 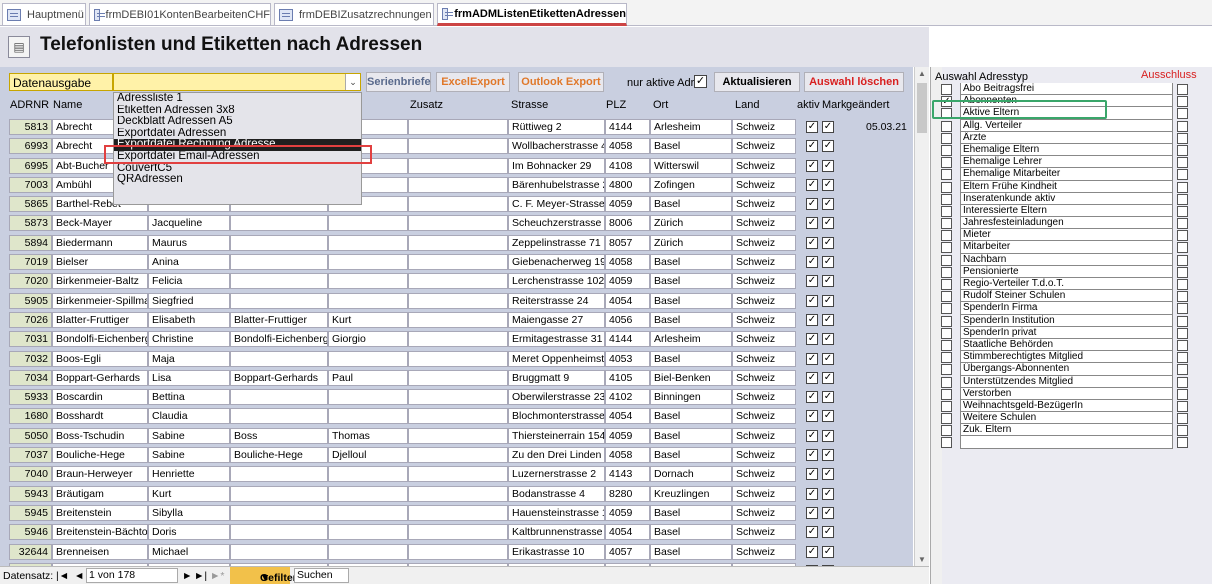 I want to click on cell-plz: 4059, so click(x=627, y=281).